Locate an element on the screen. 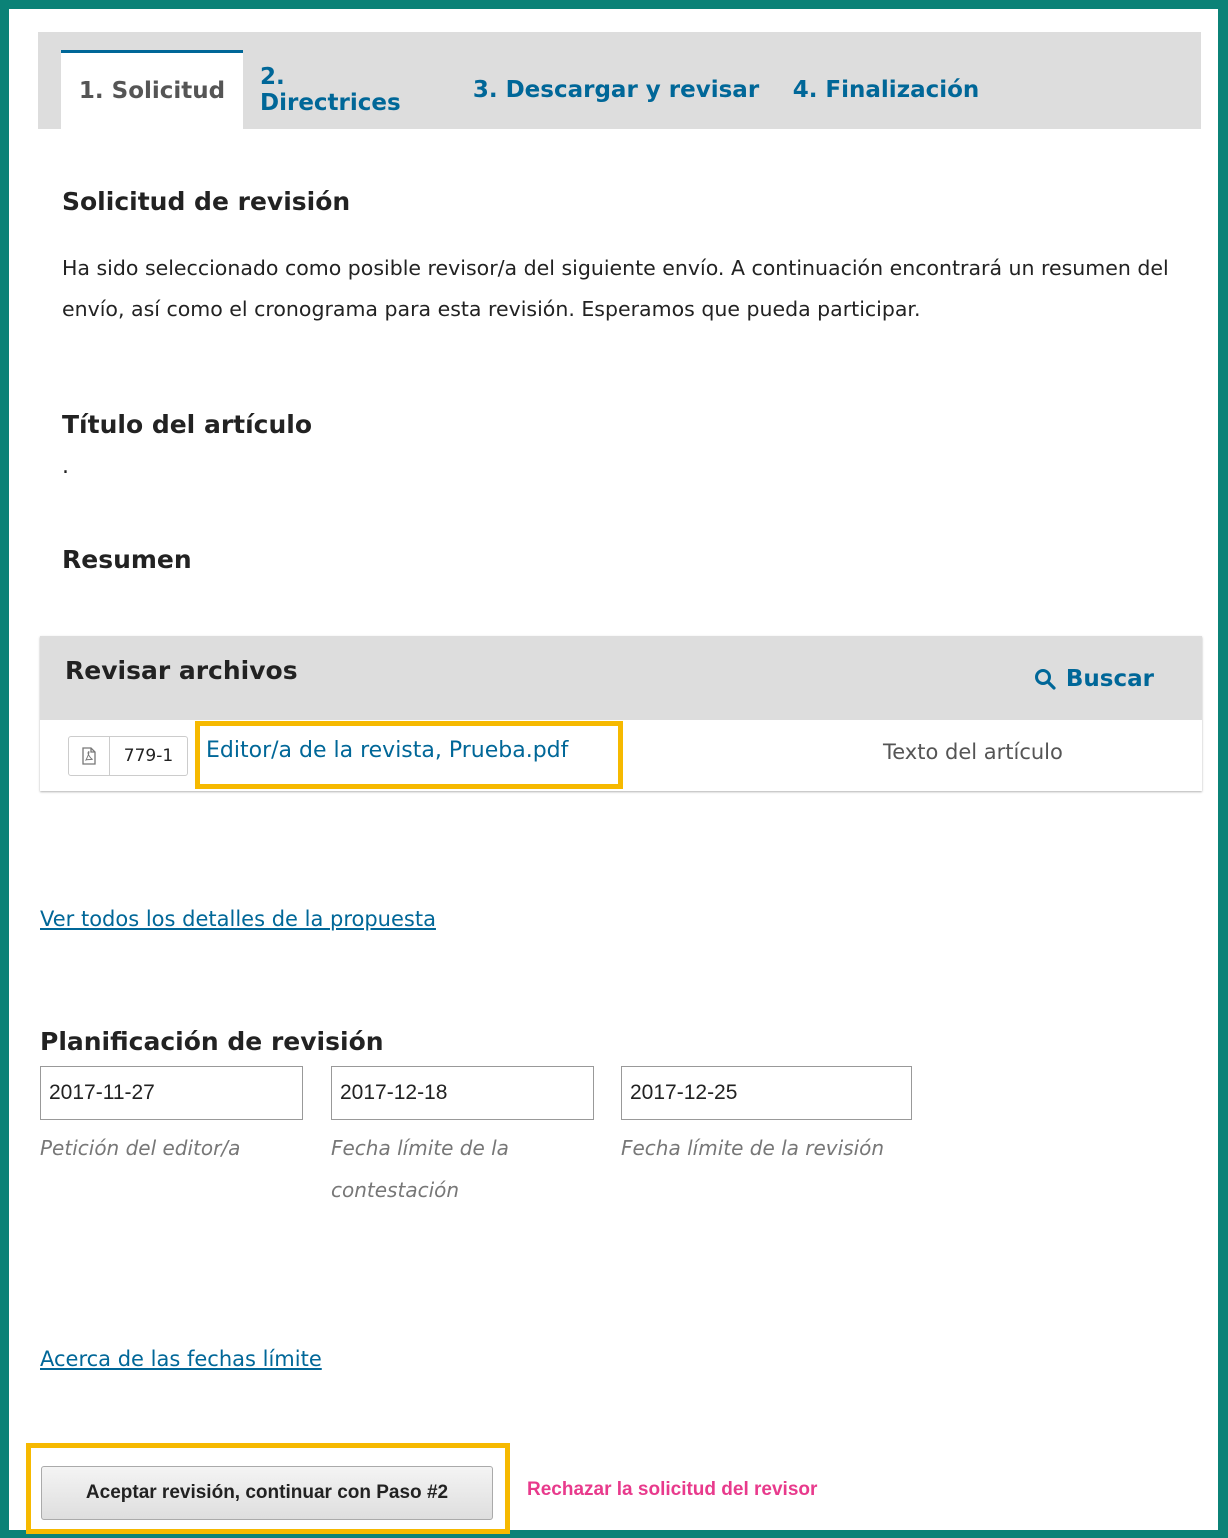  request-heading: Solicitud de revisión is located at coordinates (206, 201).